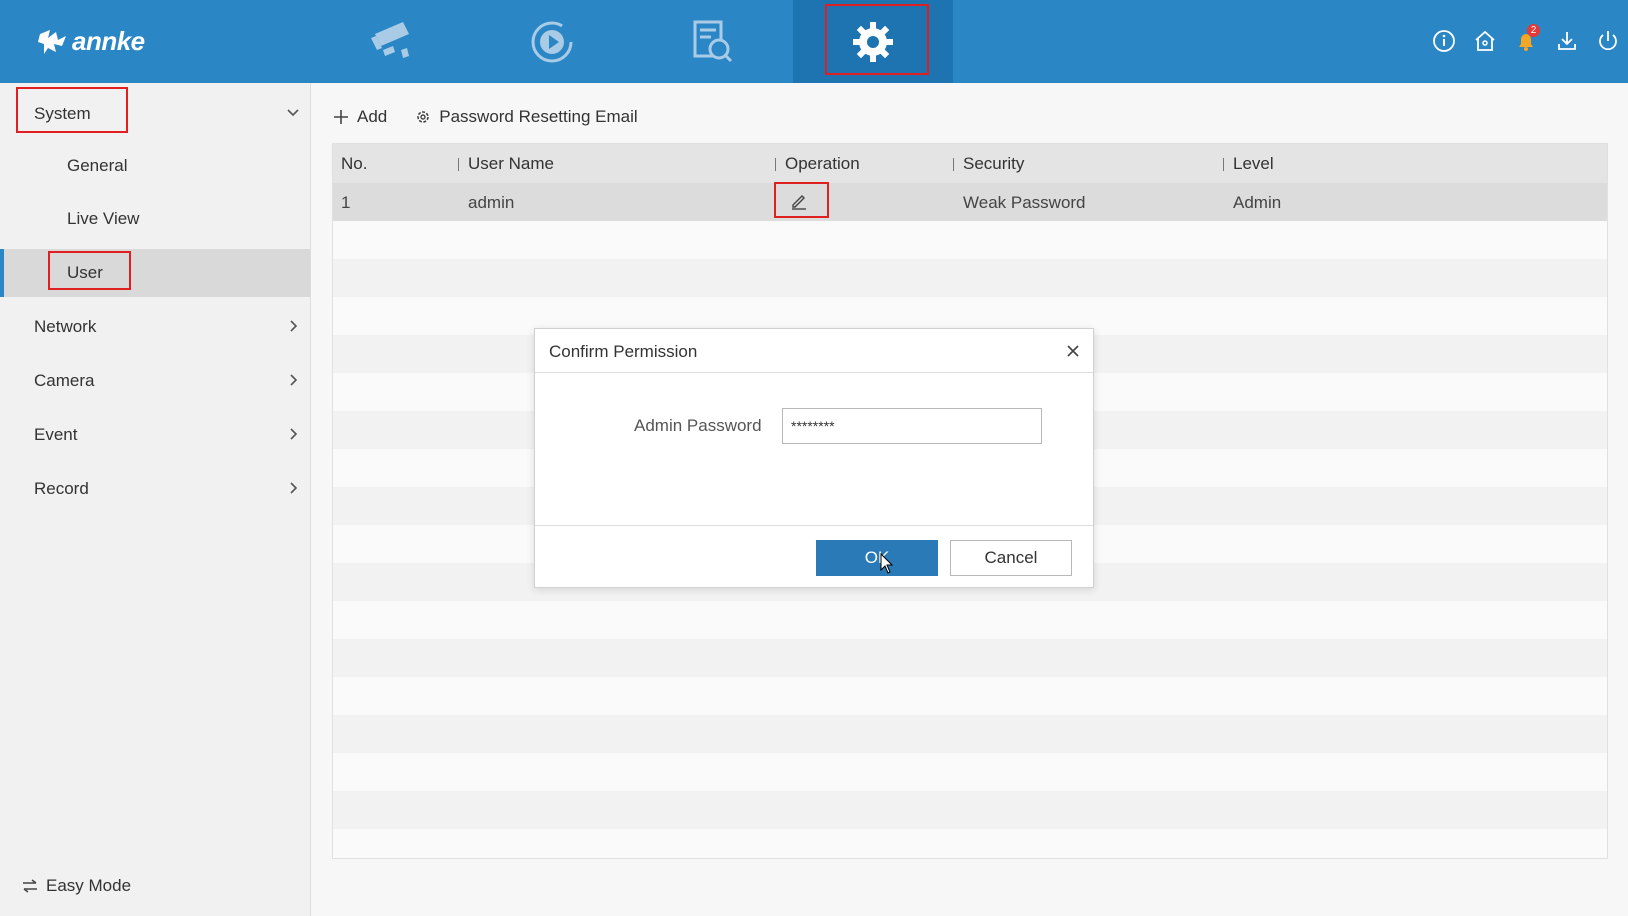 The image size is (1628, 916). What do you see at coordinates (372, 116) in the screenshot?
I see `add-label: Add` at bounding box center [372, 116].